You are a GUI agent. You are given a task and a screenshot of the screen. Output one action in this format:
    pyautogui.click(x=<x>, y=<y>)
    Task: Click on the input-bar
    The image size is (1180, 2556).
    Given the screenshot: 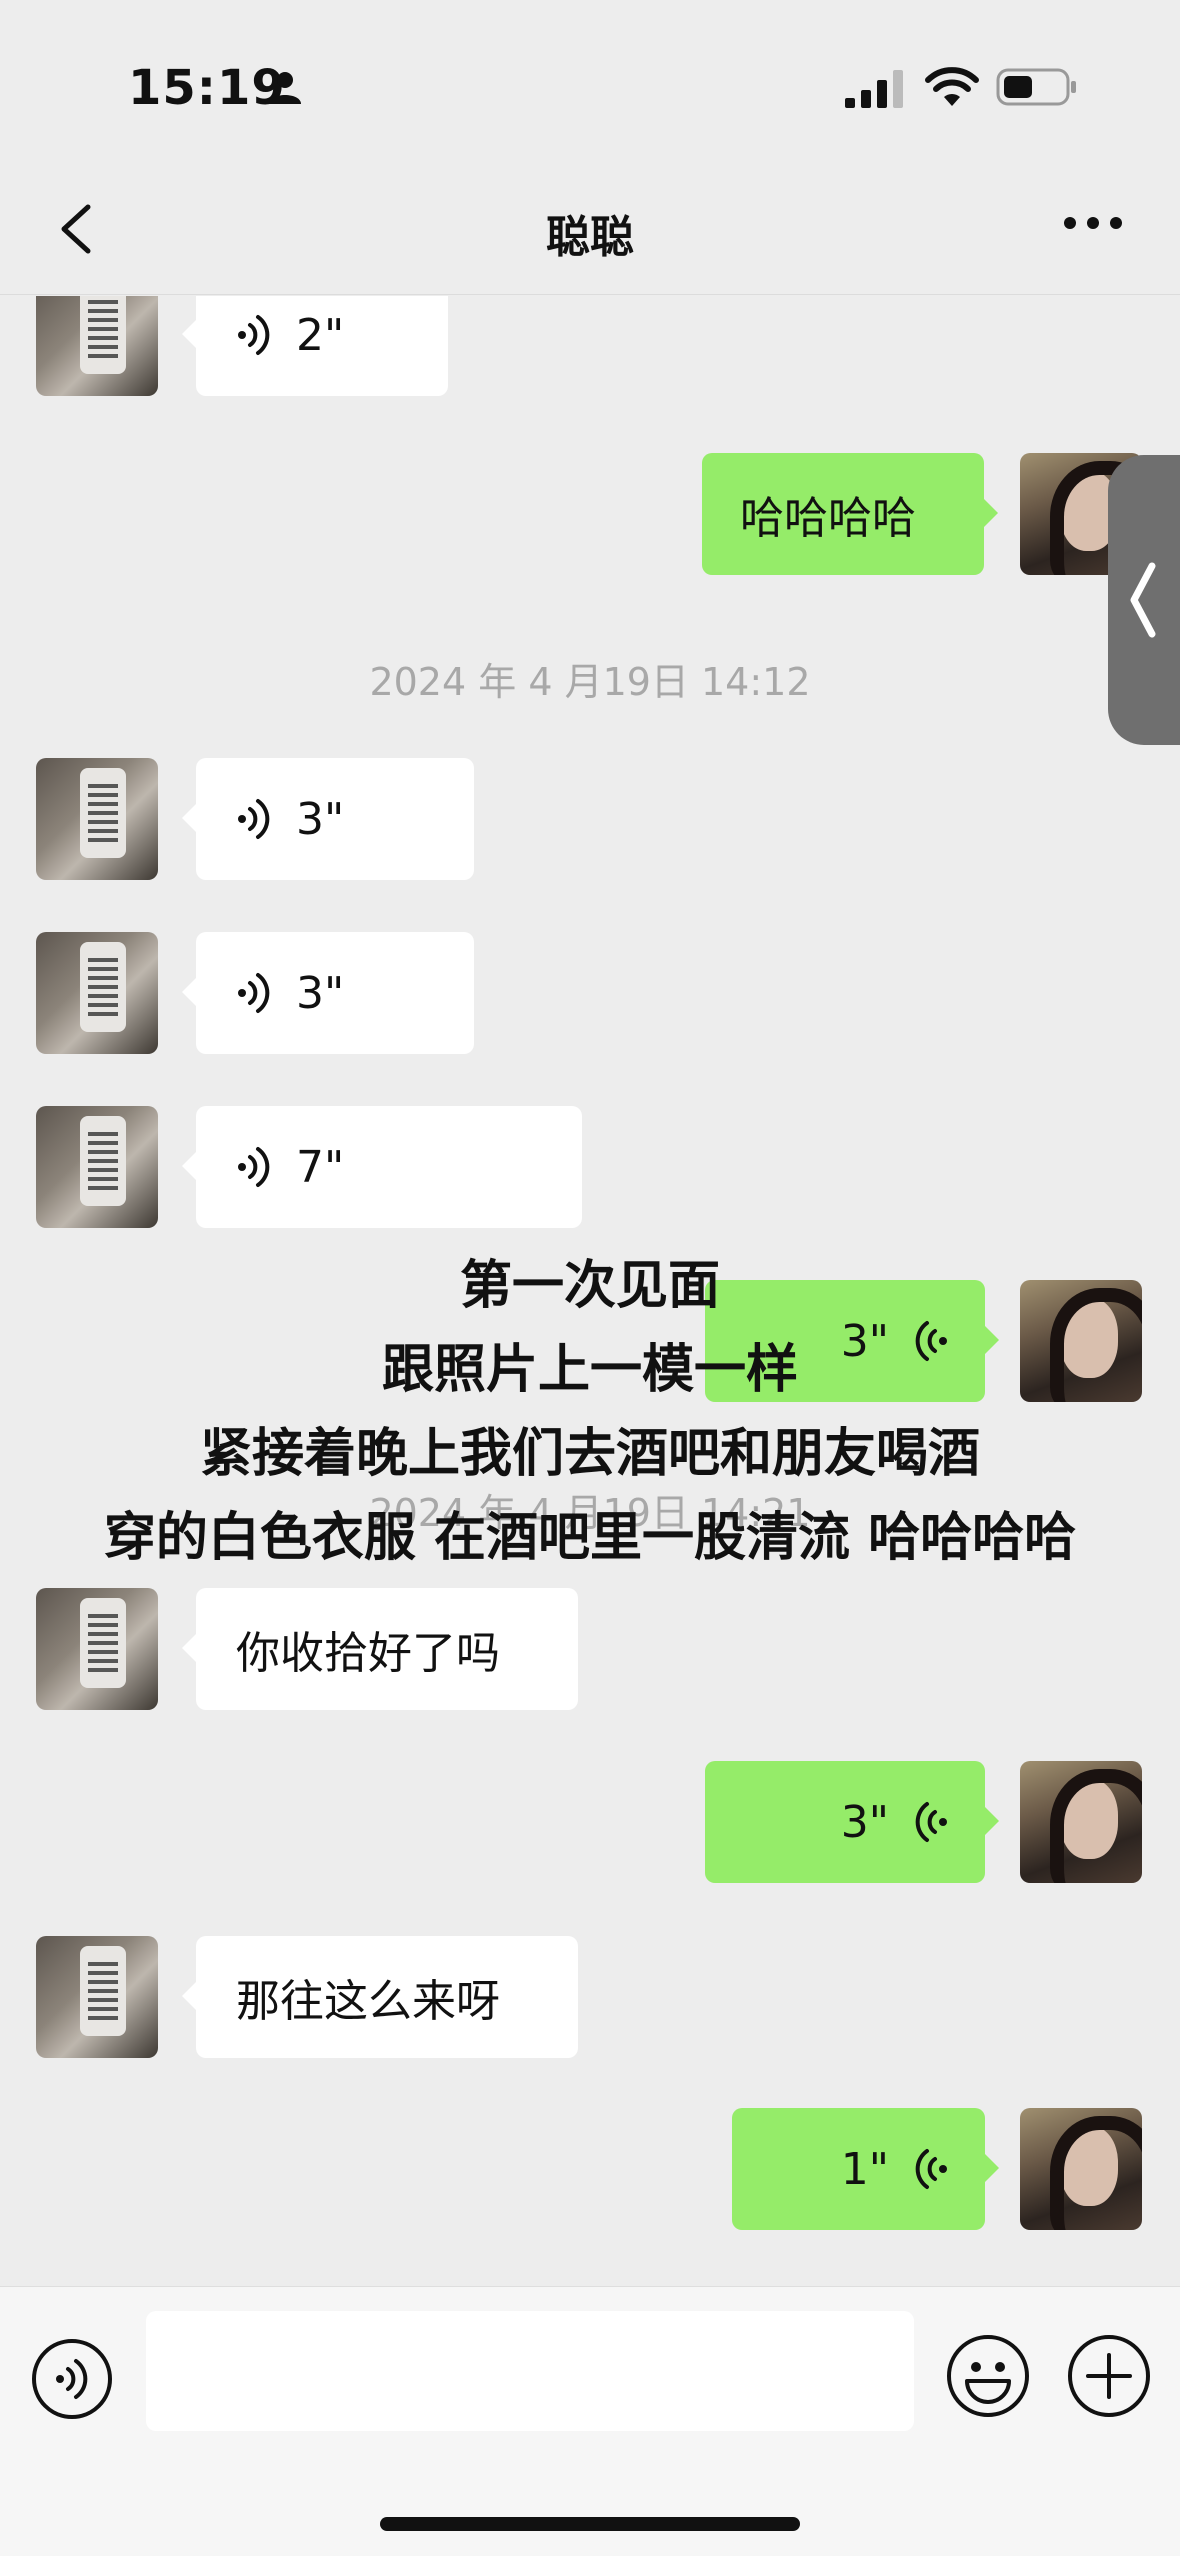 What is the action you would take?
    pyautogui.click(x=590, y=2421)
    